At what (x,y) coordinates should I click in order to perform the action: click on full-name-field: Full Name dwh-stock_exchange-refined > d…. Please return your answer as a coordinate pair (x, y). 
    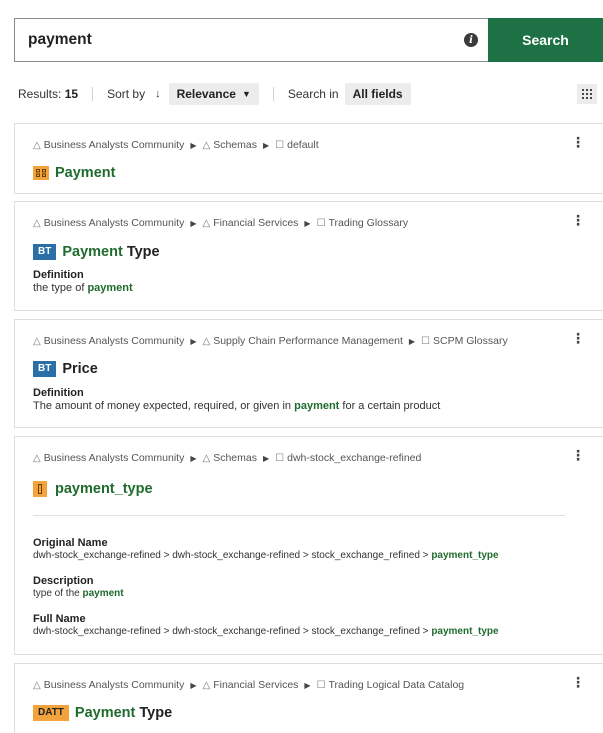
    Looking at the image, I should click on (266, 625).